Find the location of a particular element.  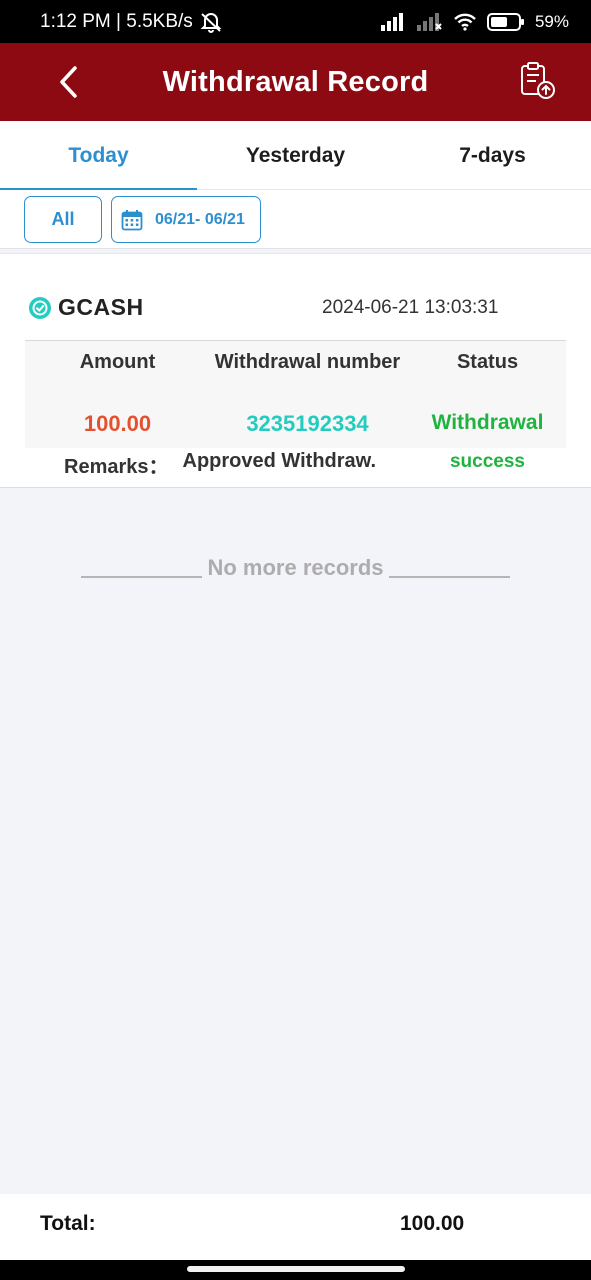

home-gesture-handle is located at coordinates (296, 1269).